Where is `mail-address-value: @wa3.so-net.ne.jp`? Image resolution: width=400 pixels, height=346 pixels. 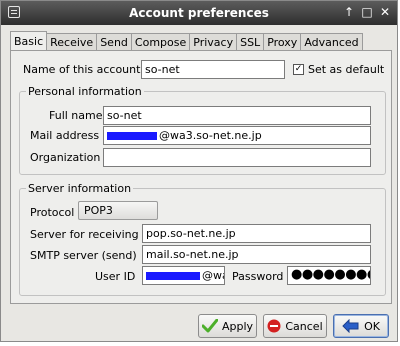 mail-address-value: @wa3.so-net.ne.jp is located at coordinates (210, 135).